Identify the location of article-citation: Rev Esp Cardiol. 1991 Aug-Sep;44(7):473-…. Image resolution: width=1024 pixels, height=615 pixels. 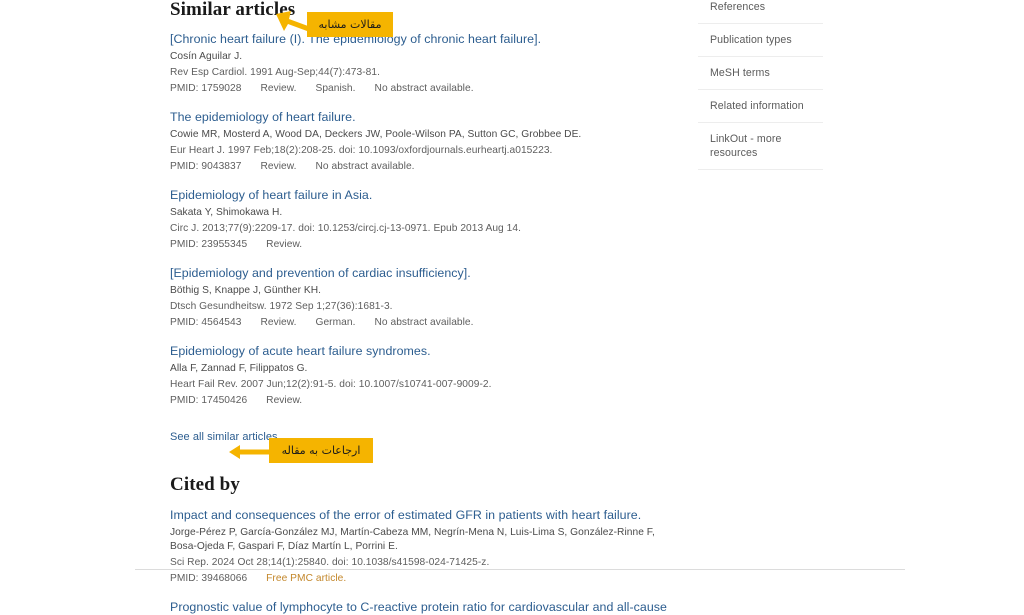
(275, 72).